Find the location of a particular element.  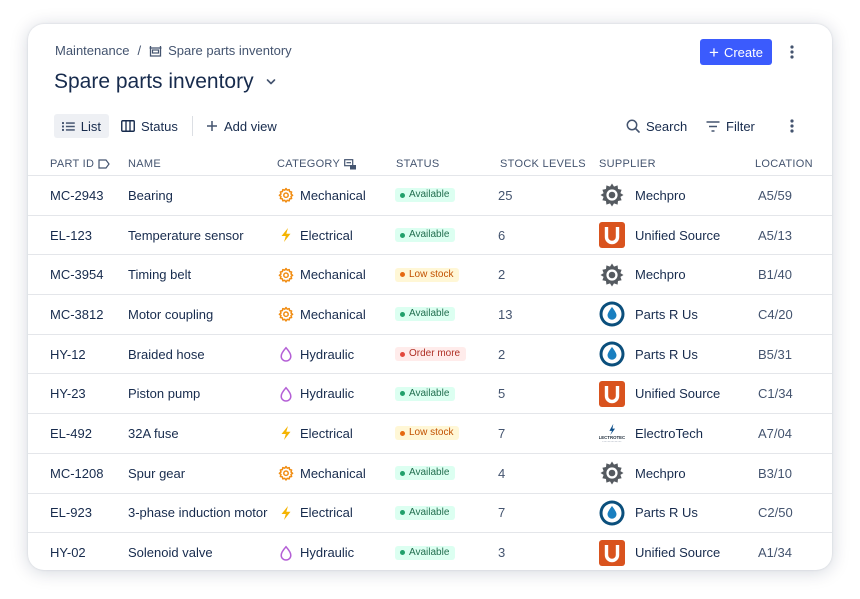

tab-list-label: List is located at coordinates (90, 126).